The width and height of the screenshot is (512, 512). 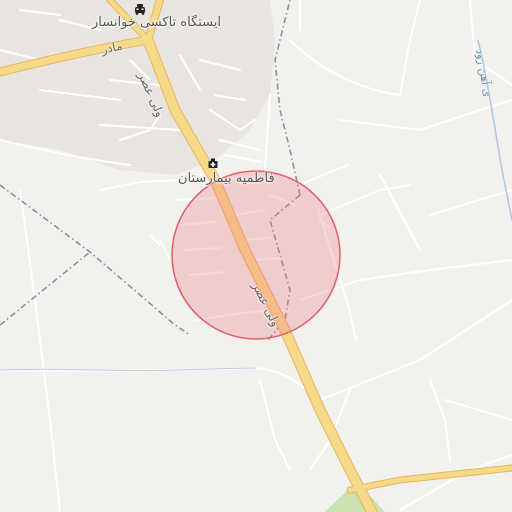 What do you see at coordinates (156, 22) in the screenshot?
I see `taxi-station-label: ایستگاه تاکسی خوانسار` at bounding box center [156, 22].